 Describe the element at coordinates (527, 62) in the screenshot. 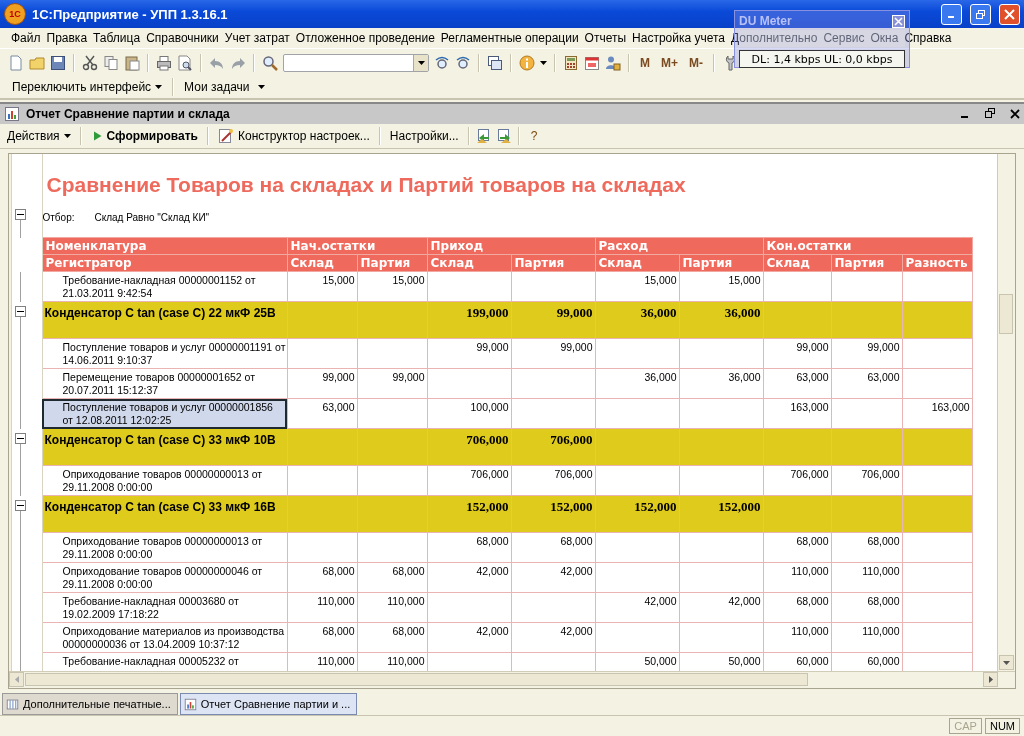

I see `info-icon` at that location.